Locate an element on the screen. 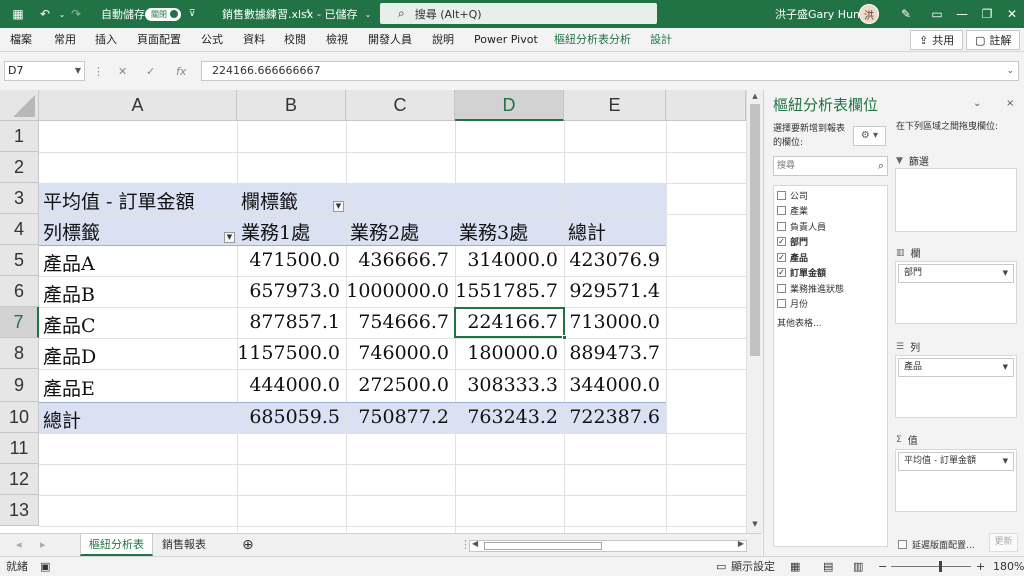 This screenshot has width=1024, height=576. row-label-cell: 產品A is located at coordinates (69, 262).